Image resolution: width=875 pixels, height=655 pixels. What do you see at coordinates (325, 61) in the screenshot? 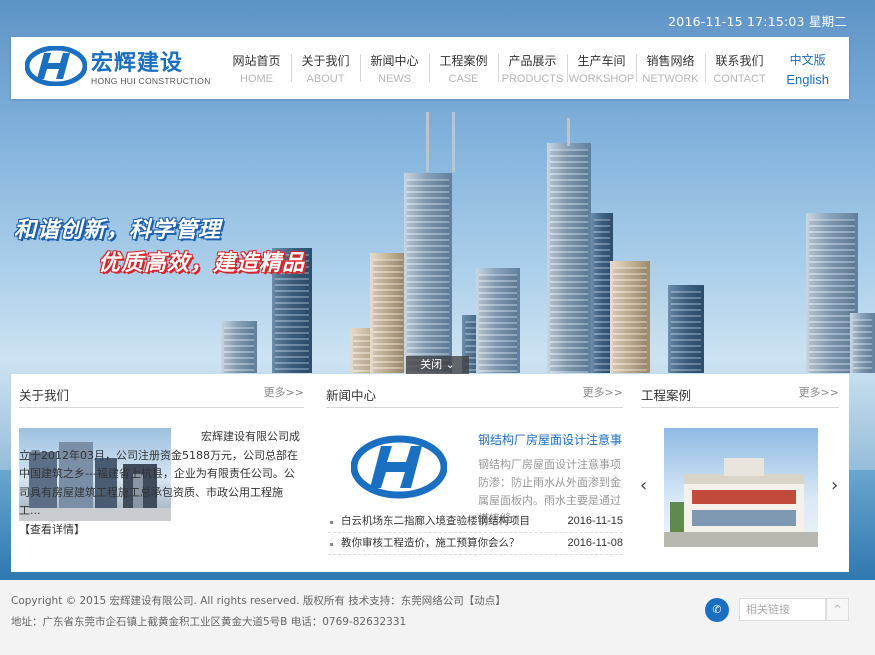
I see `nav-label: 关于我们` at bounding box center [325, 61].